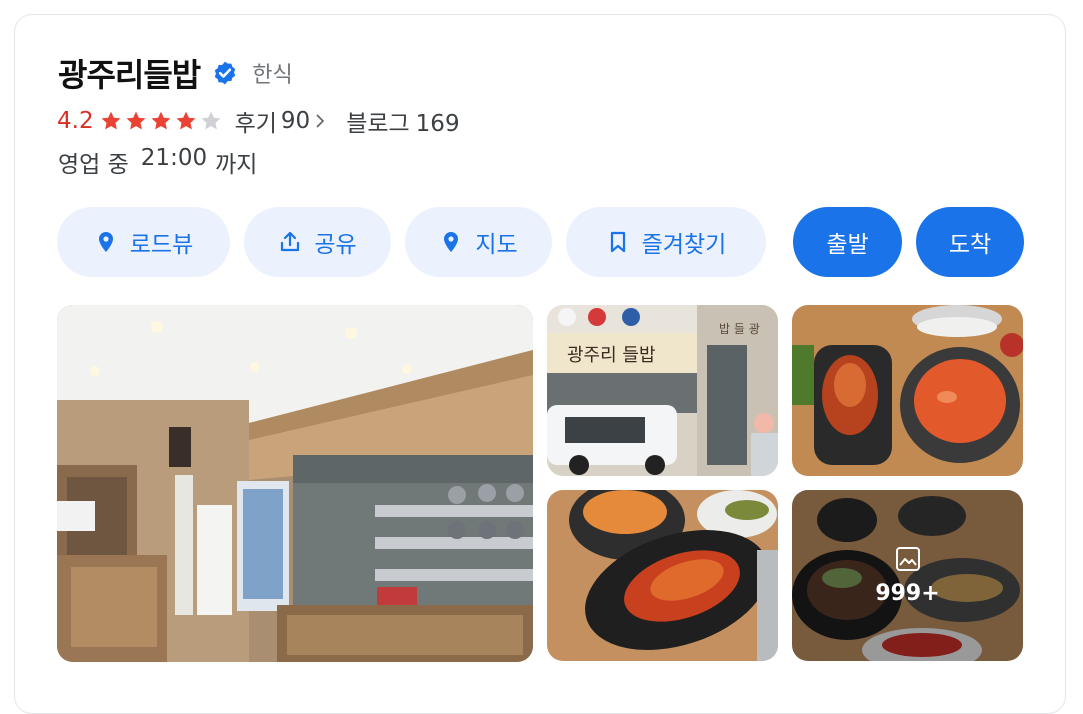 The height and width of the screenshot is (714, 1083). What do you see at coordinates (129, 73) in the screenshot?
I see `place-name: 광주리들밥` at bounding box center [129, 73].